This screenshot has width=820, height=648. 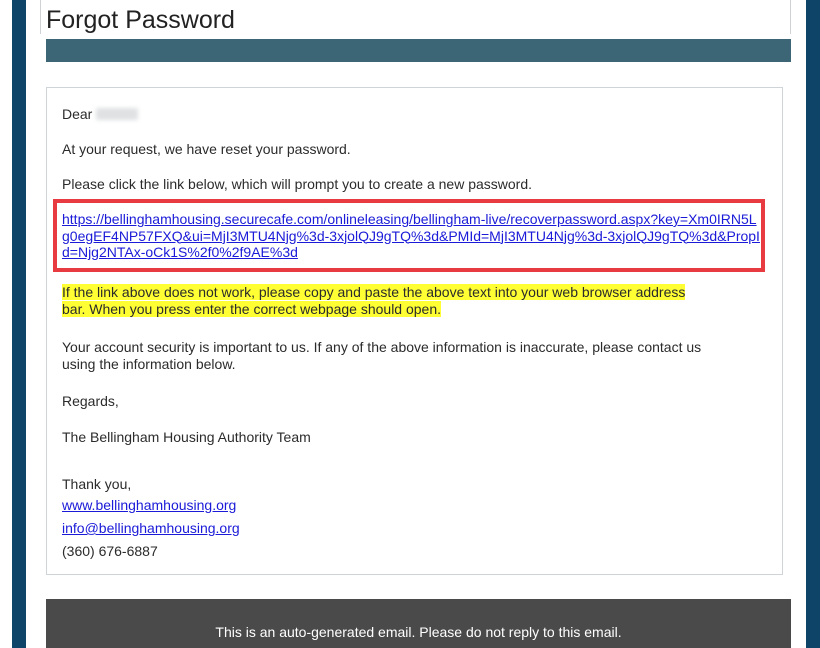 What do you see at coordinates (790, 17) in the screenshot?
I see `page-border-right` at bounding box center [790, 17].